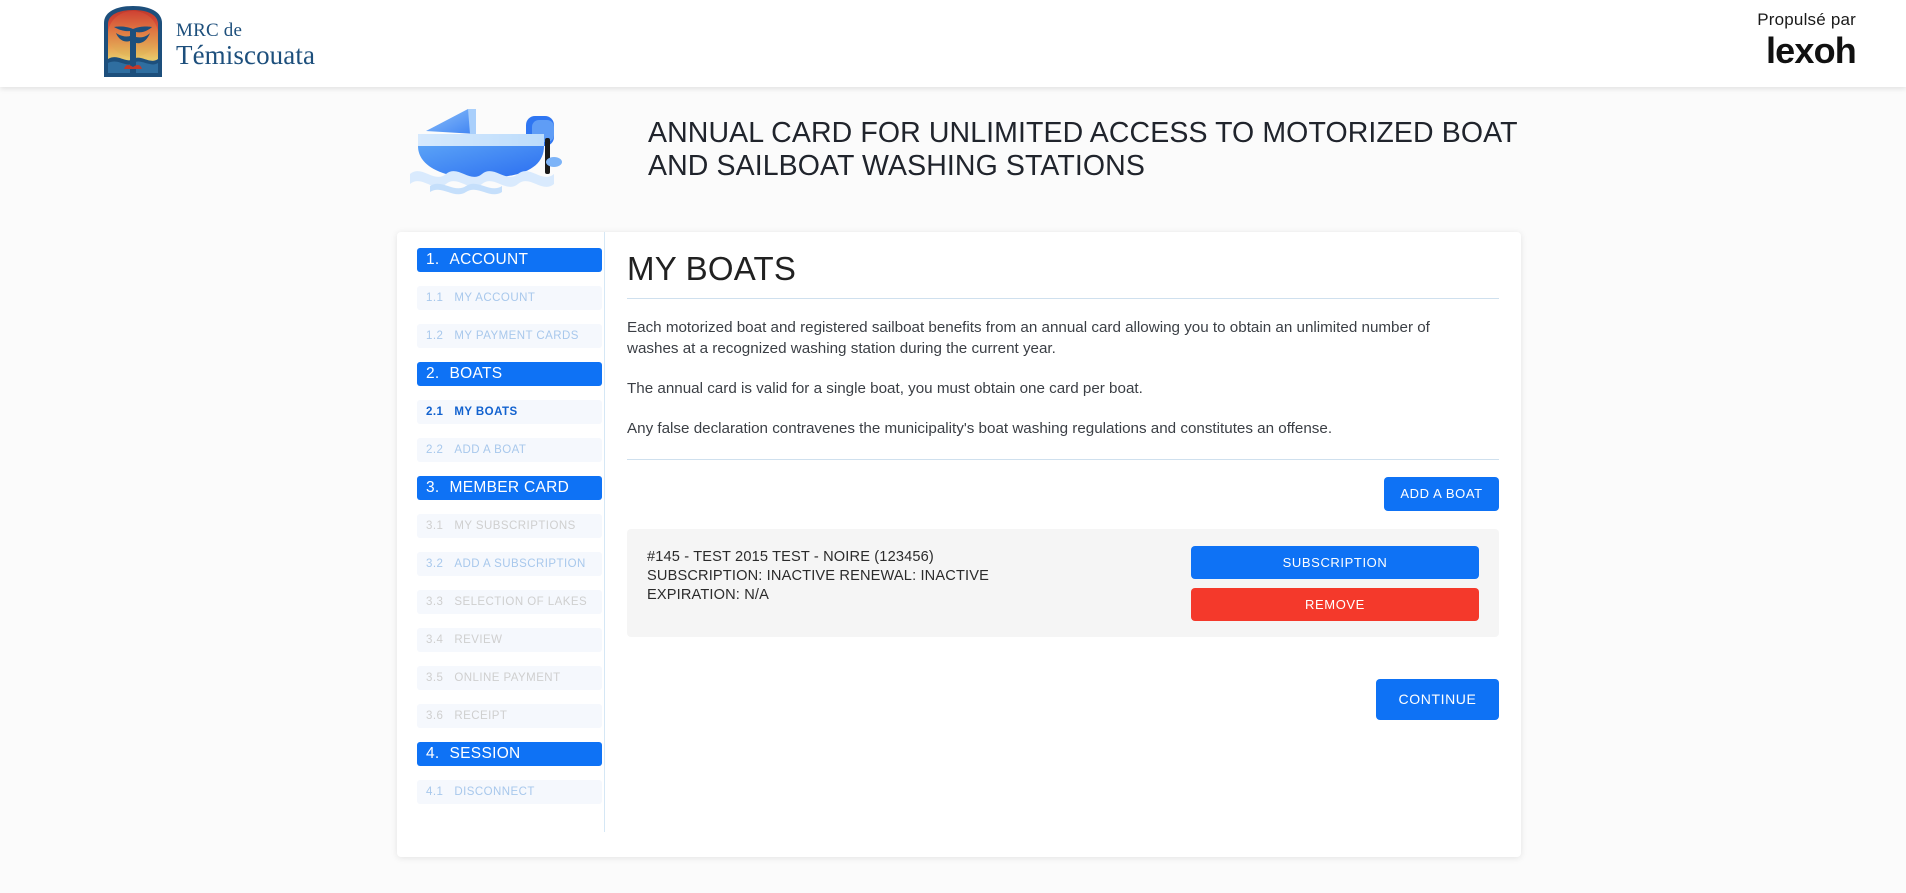 This screenshot has width=1906, height=893. Describe the element at coordinates (476, 373) in the screenshot. I see `sidebar-section-label: BOATS` at that location.